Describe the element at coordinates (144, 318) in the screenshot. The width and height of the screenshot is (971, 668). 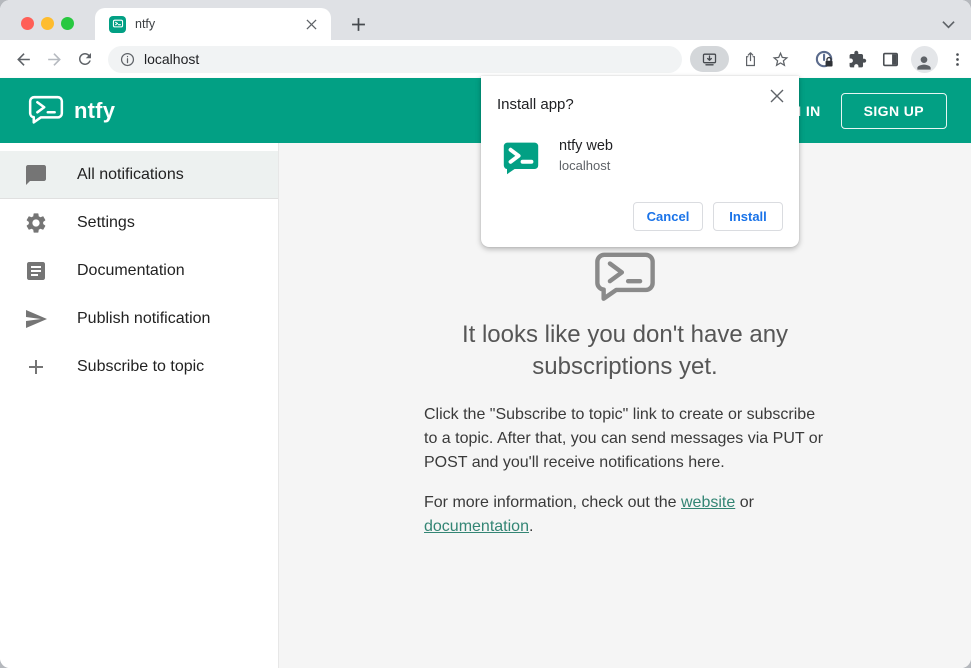
I see `sidebar-item-label: Publish notification` at that location.